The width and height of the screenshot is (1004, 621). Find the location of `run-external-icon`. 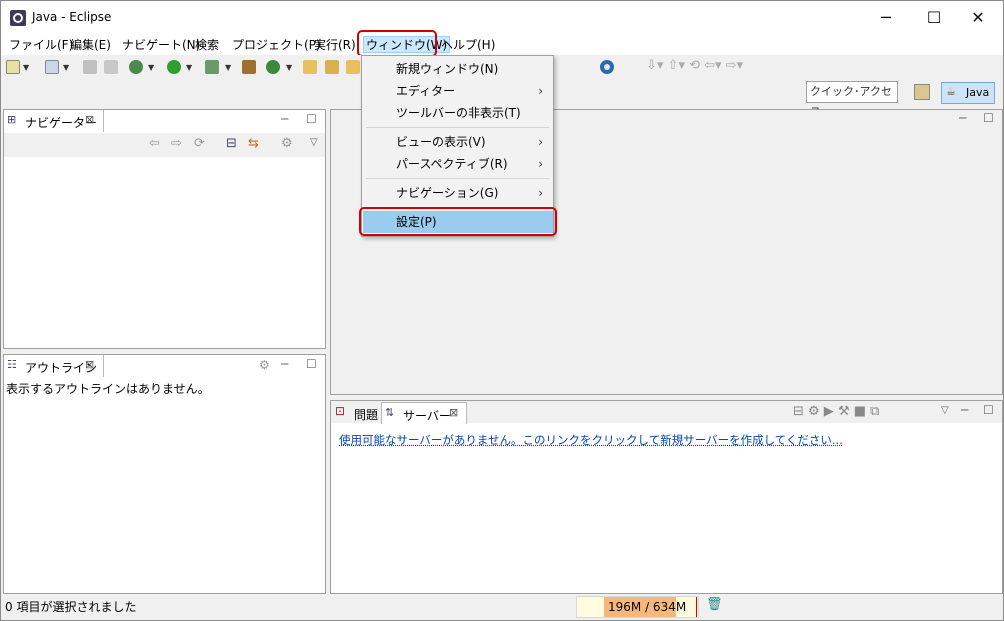

run-external-icon is located at coordinates (212, 67).